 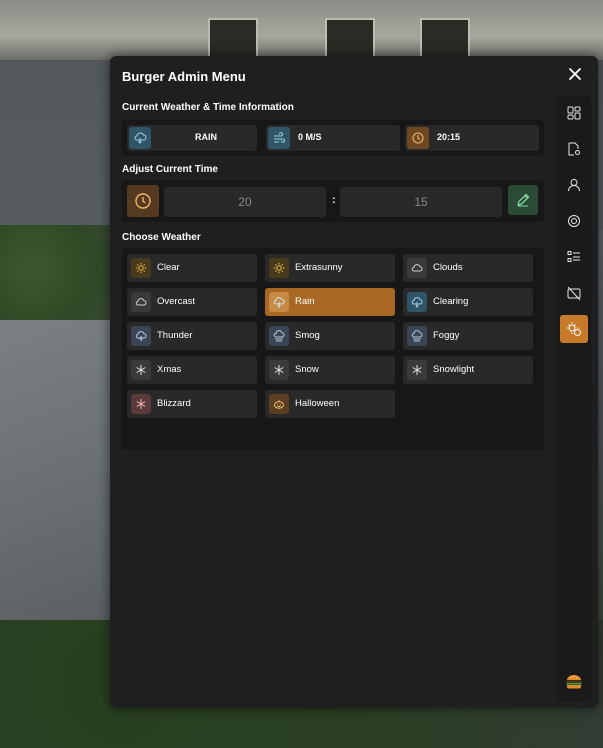 I want to click on cloud-lightning-icon, so click(x=141, y=336).